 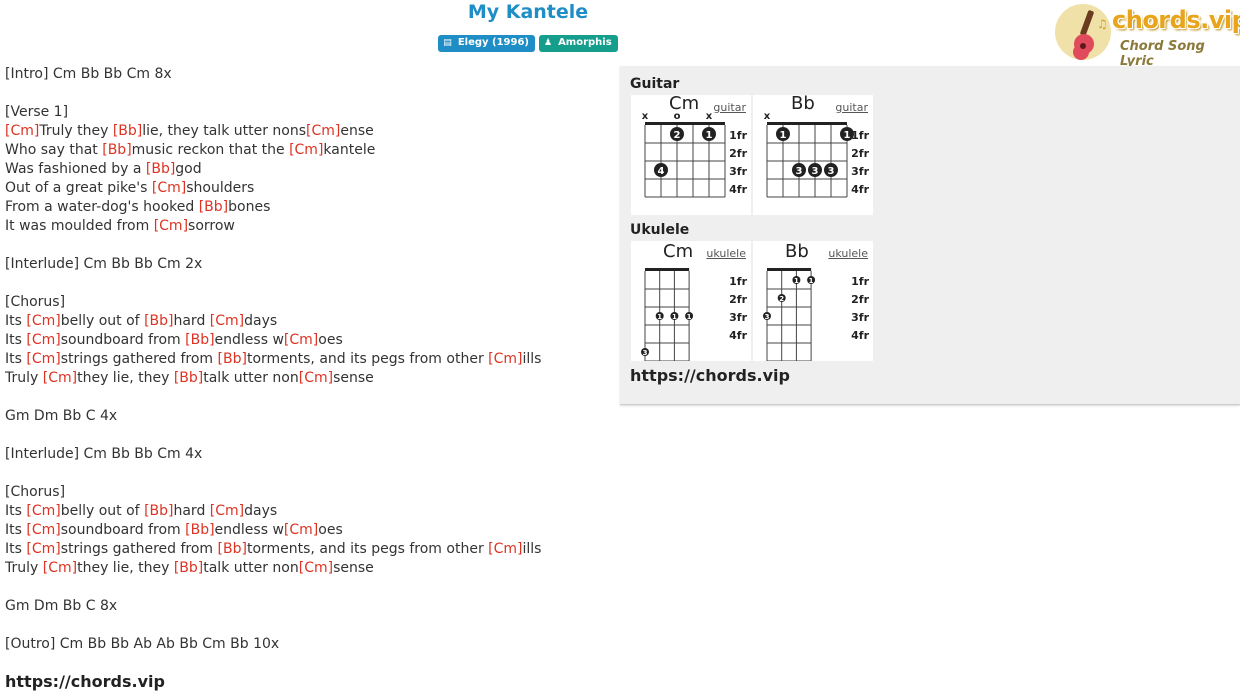 What do you see at coordinates (330, 530) in the screenshot?
I see `lyric-text: oes` at bounding box center [330, 530].